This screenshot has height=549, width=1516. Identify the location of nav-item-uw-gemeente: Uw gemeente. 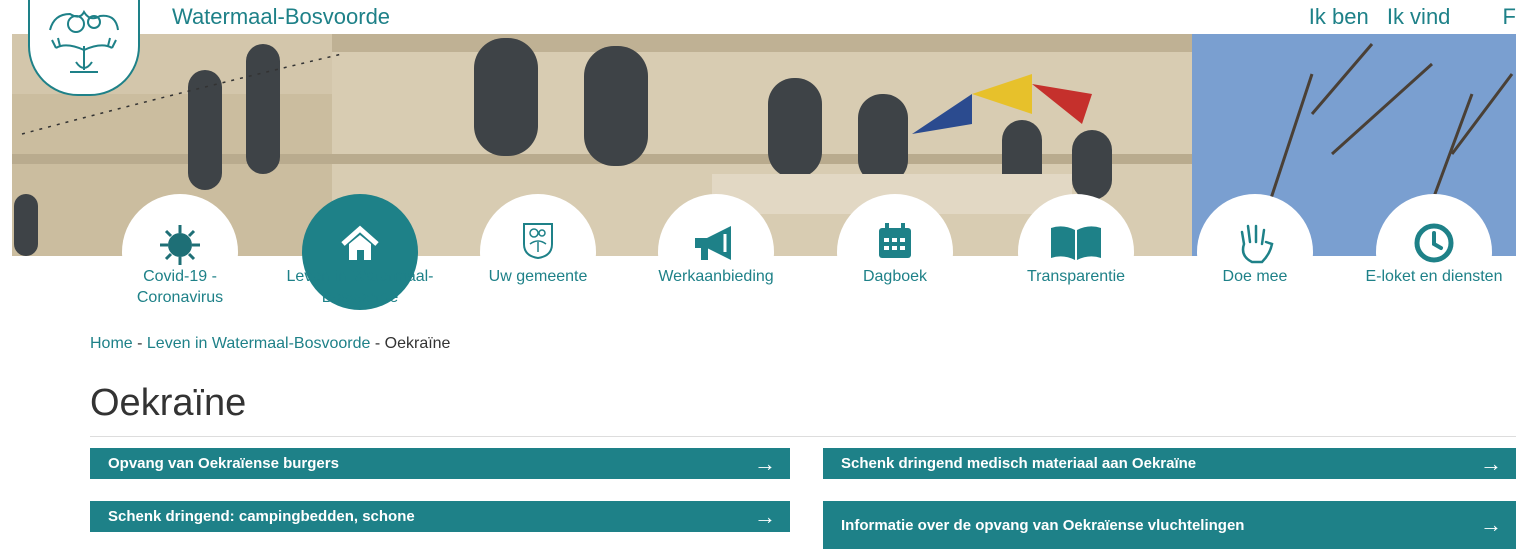
(538, 252).